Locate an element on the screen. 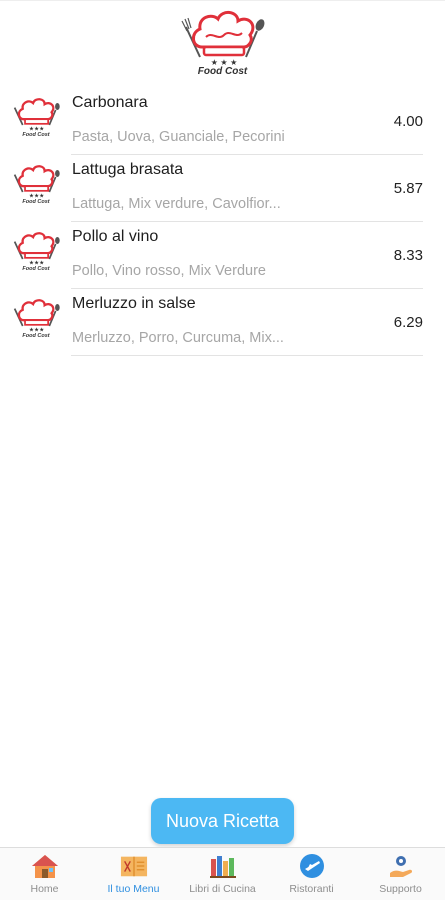  logo-text: Food Cost is located at coordinates (222, 71).